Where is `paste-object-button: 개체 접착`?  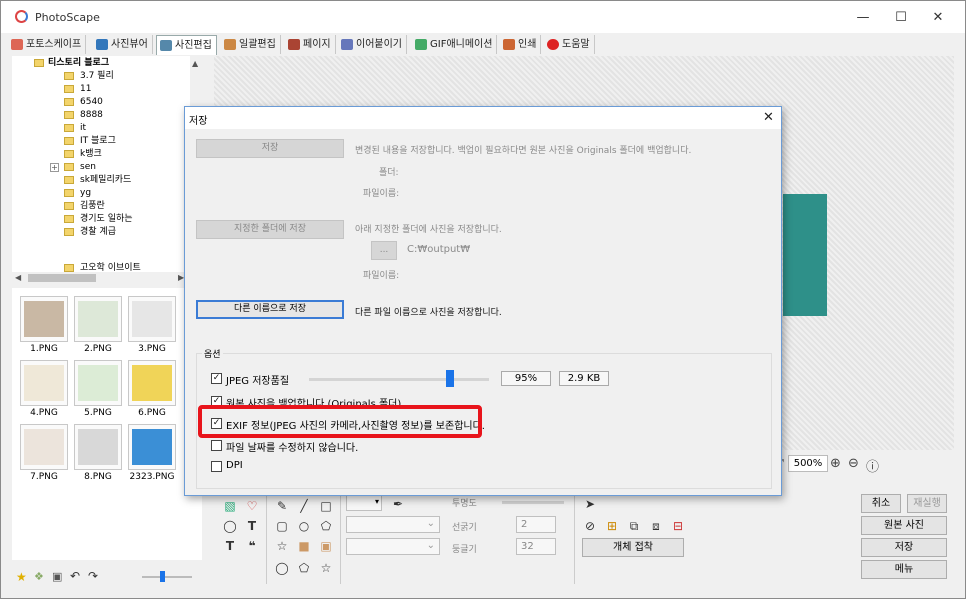
paste-object-button: 개체 접착 is located at coordinates (633, 547).